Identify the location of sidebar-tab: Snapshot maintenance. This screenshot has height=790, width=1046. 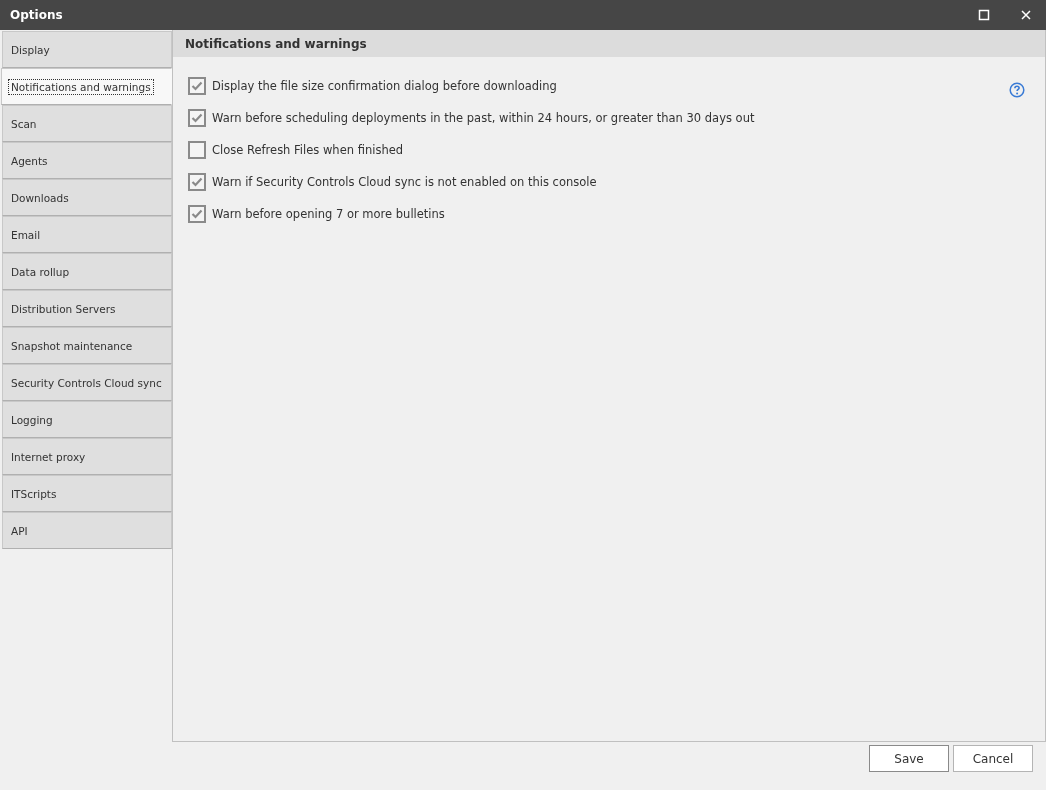
(87, 345).